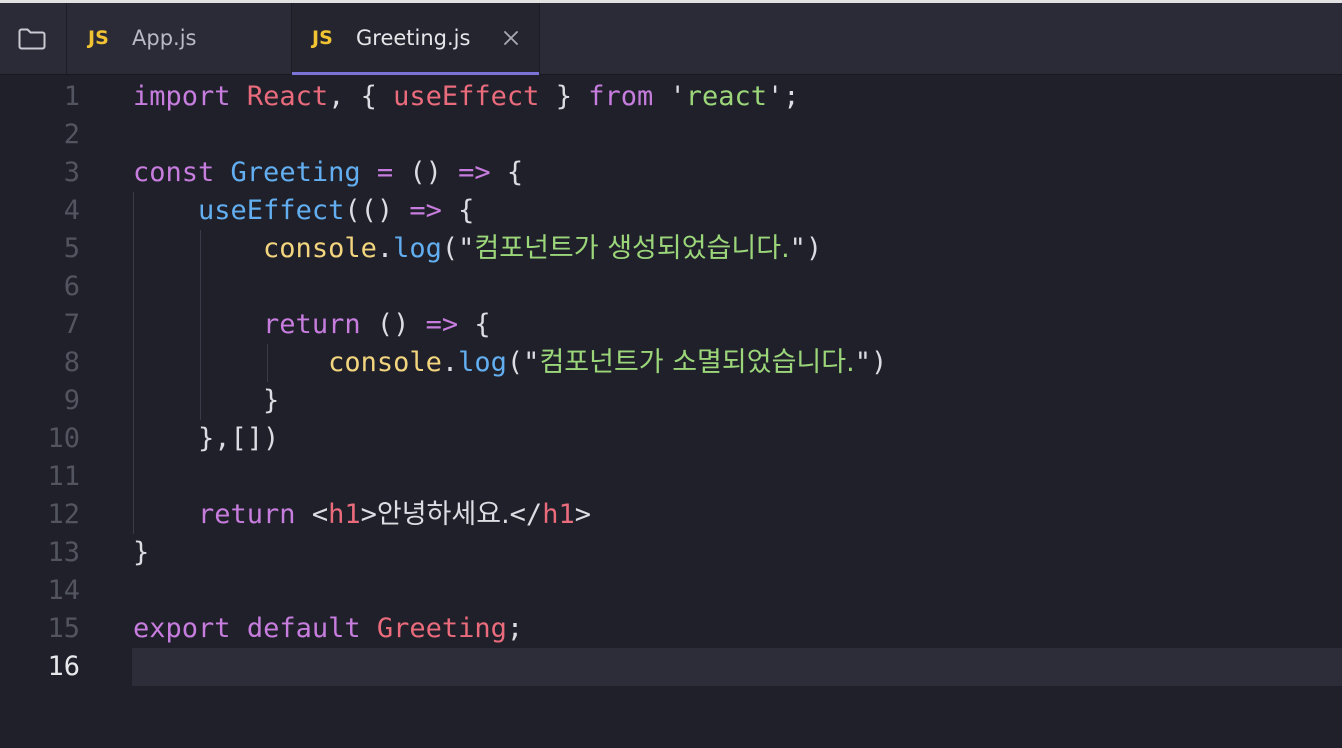 This screenshot has height=748, width=1342. Describe the element at coordinates (361, 96) in the screenshot. I see `code-token: , {` at that location.